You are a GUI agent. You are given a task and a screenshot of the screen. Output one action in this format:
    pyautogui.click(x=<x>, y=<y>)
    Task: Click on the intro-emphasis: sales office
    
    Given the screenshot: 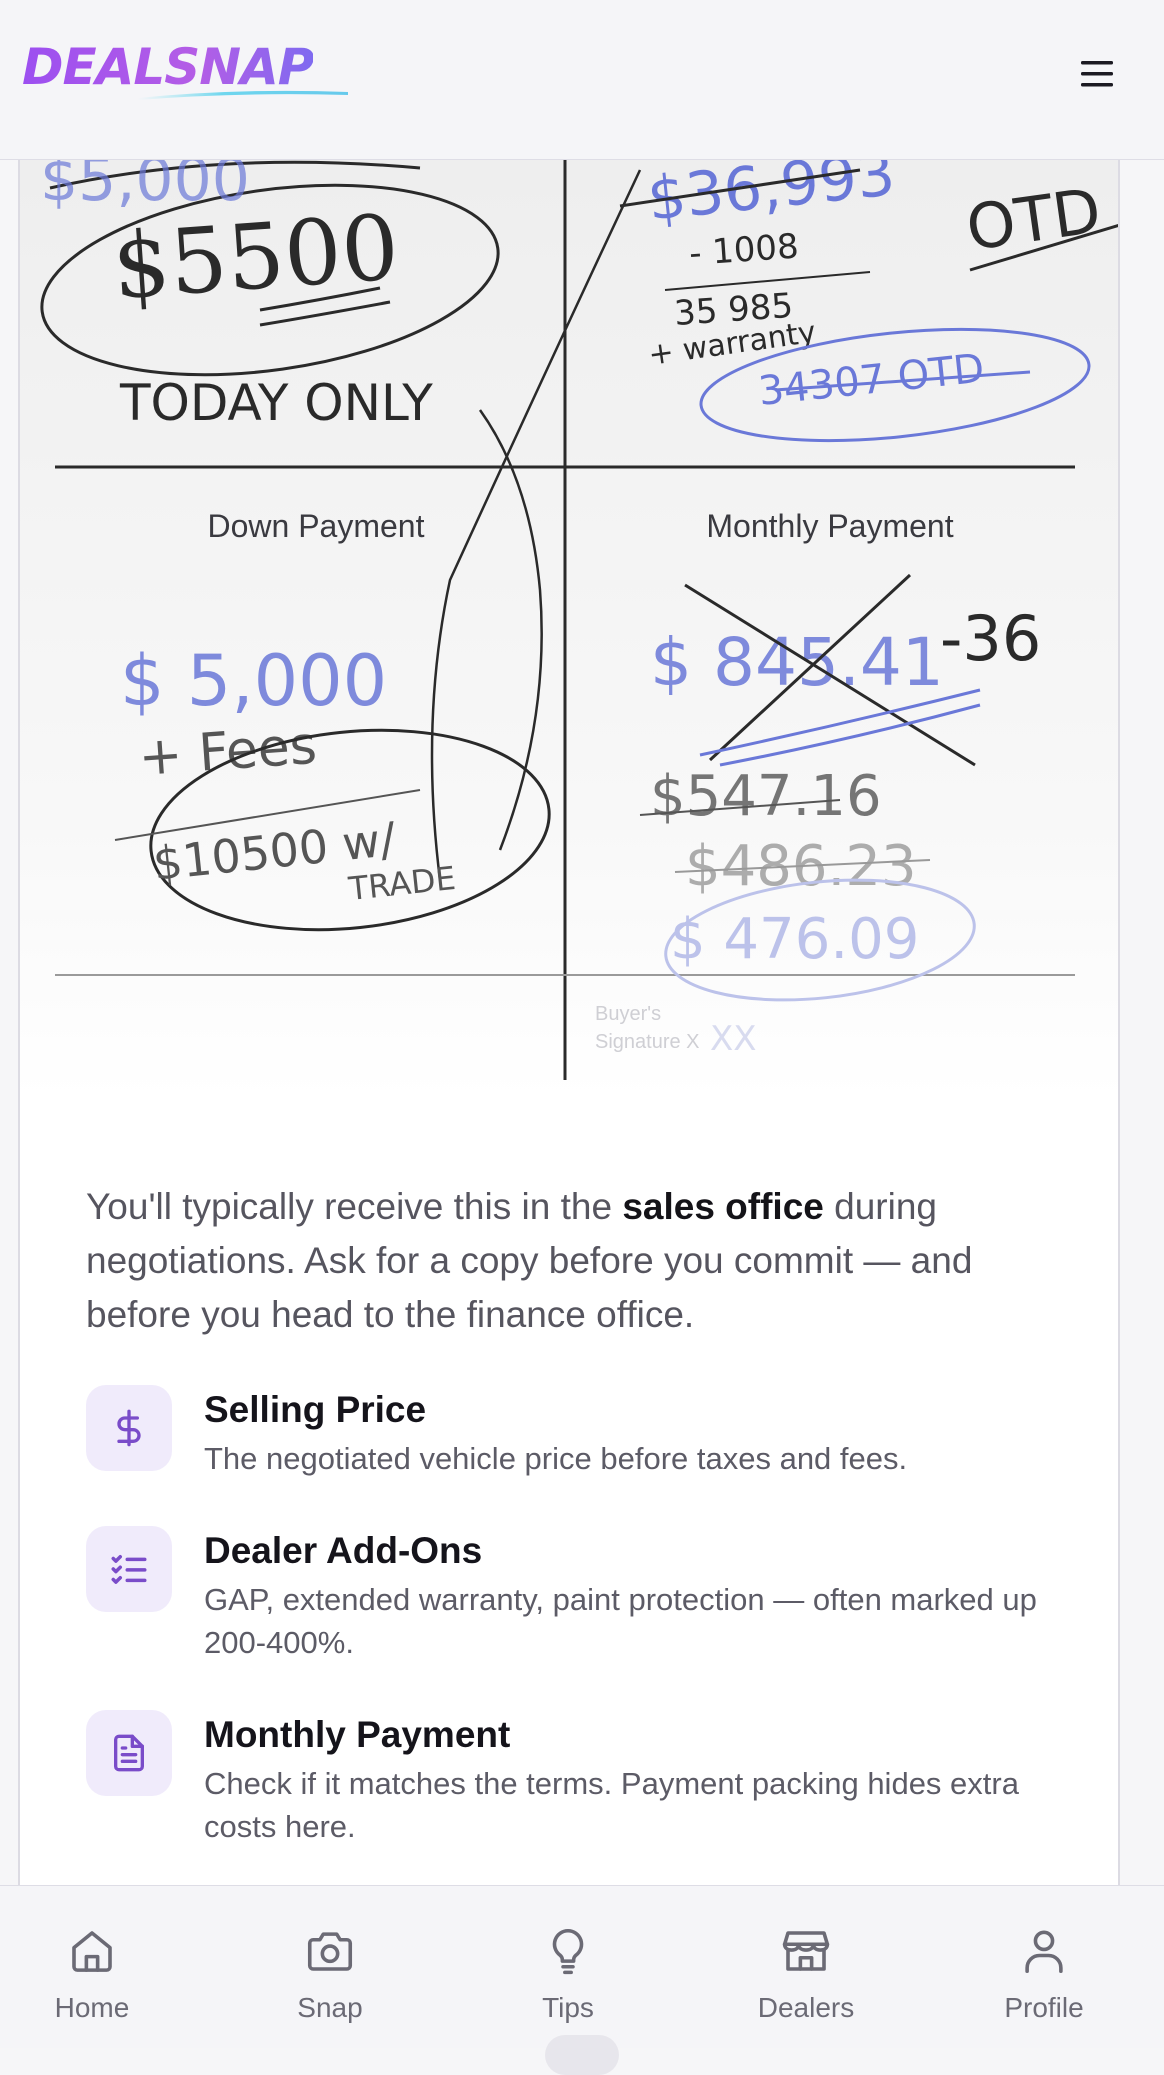 What is the action you would take?
    pyautogui.click(x=723, y=1206)
    